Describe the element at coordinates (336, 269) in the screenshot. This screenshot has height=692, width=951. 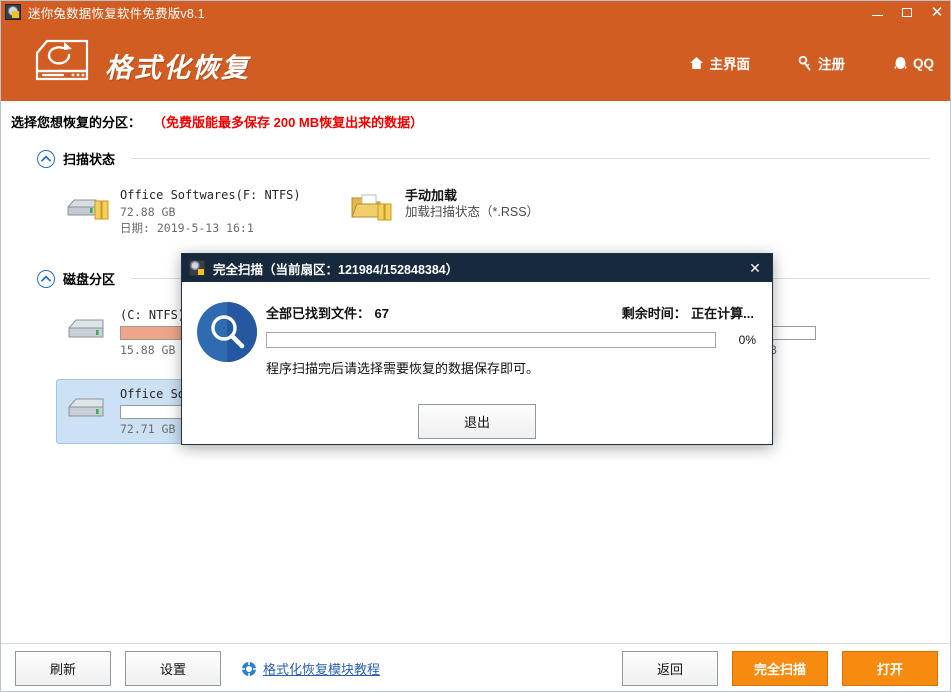
I see `dialog-title: 完全扫描（当前扇区：121984/152848384）` at that location.